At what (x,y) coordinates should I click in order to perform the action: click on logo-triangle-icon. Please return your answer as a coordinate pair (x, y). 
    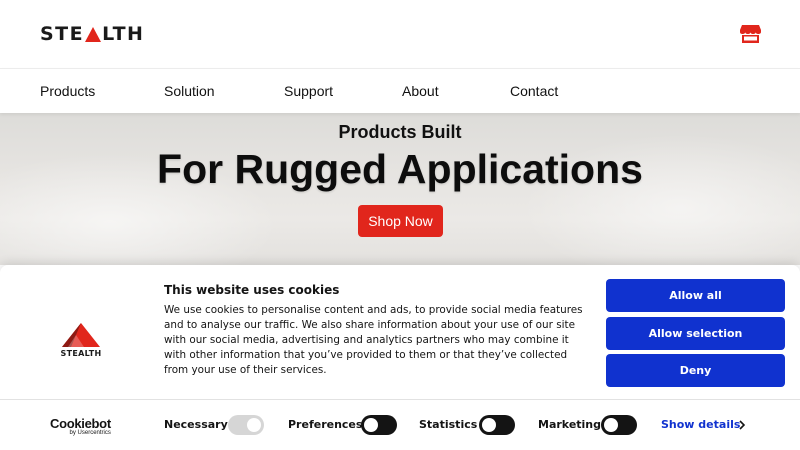
    Looking at the image, I should click on (93, 34).